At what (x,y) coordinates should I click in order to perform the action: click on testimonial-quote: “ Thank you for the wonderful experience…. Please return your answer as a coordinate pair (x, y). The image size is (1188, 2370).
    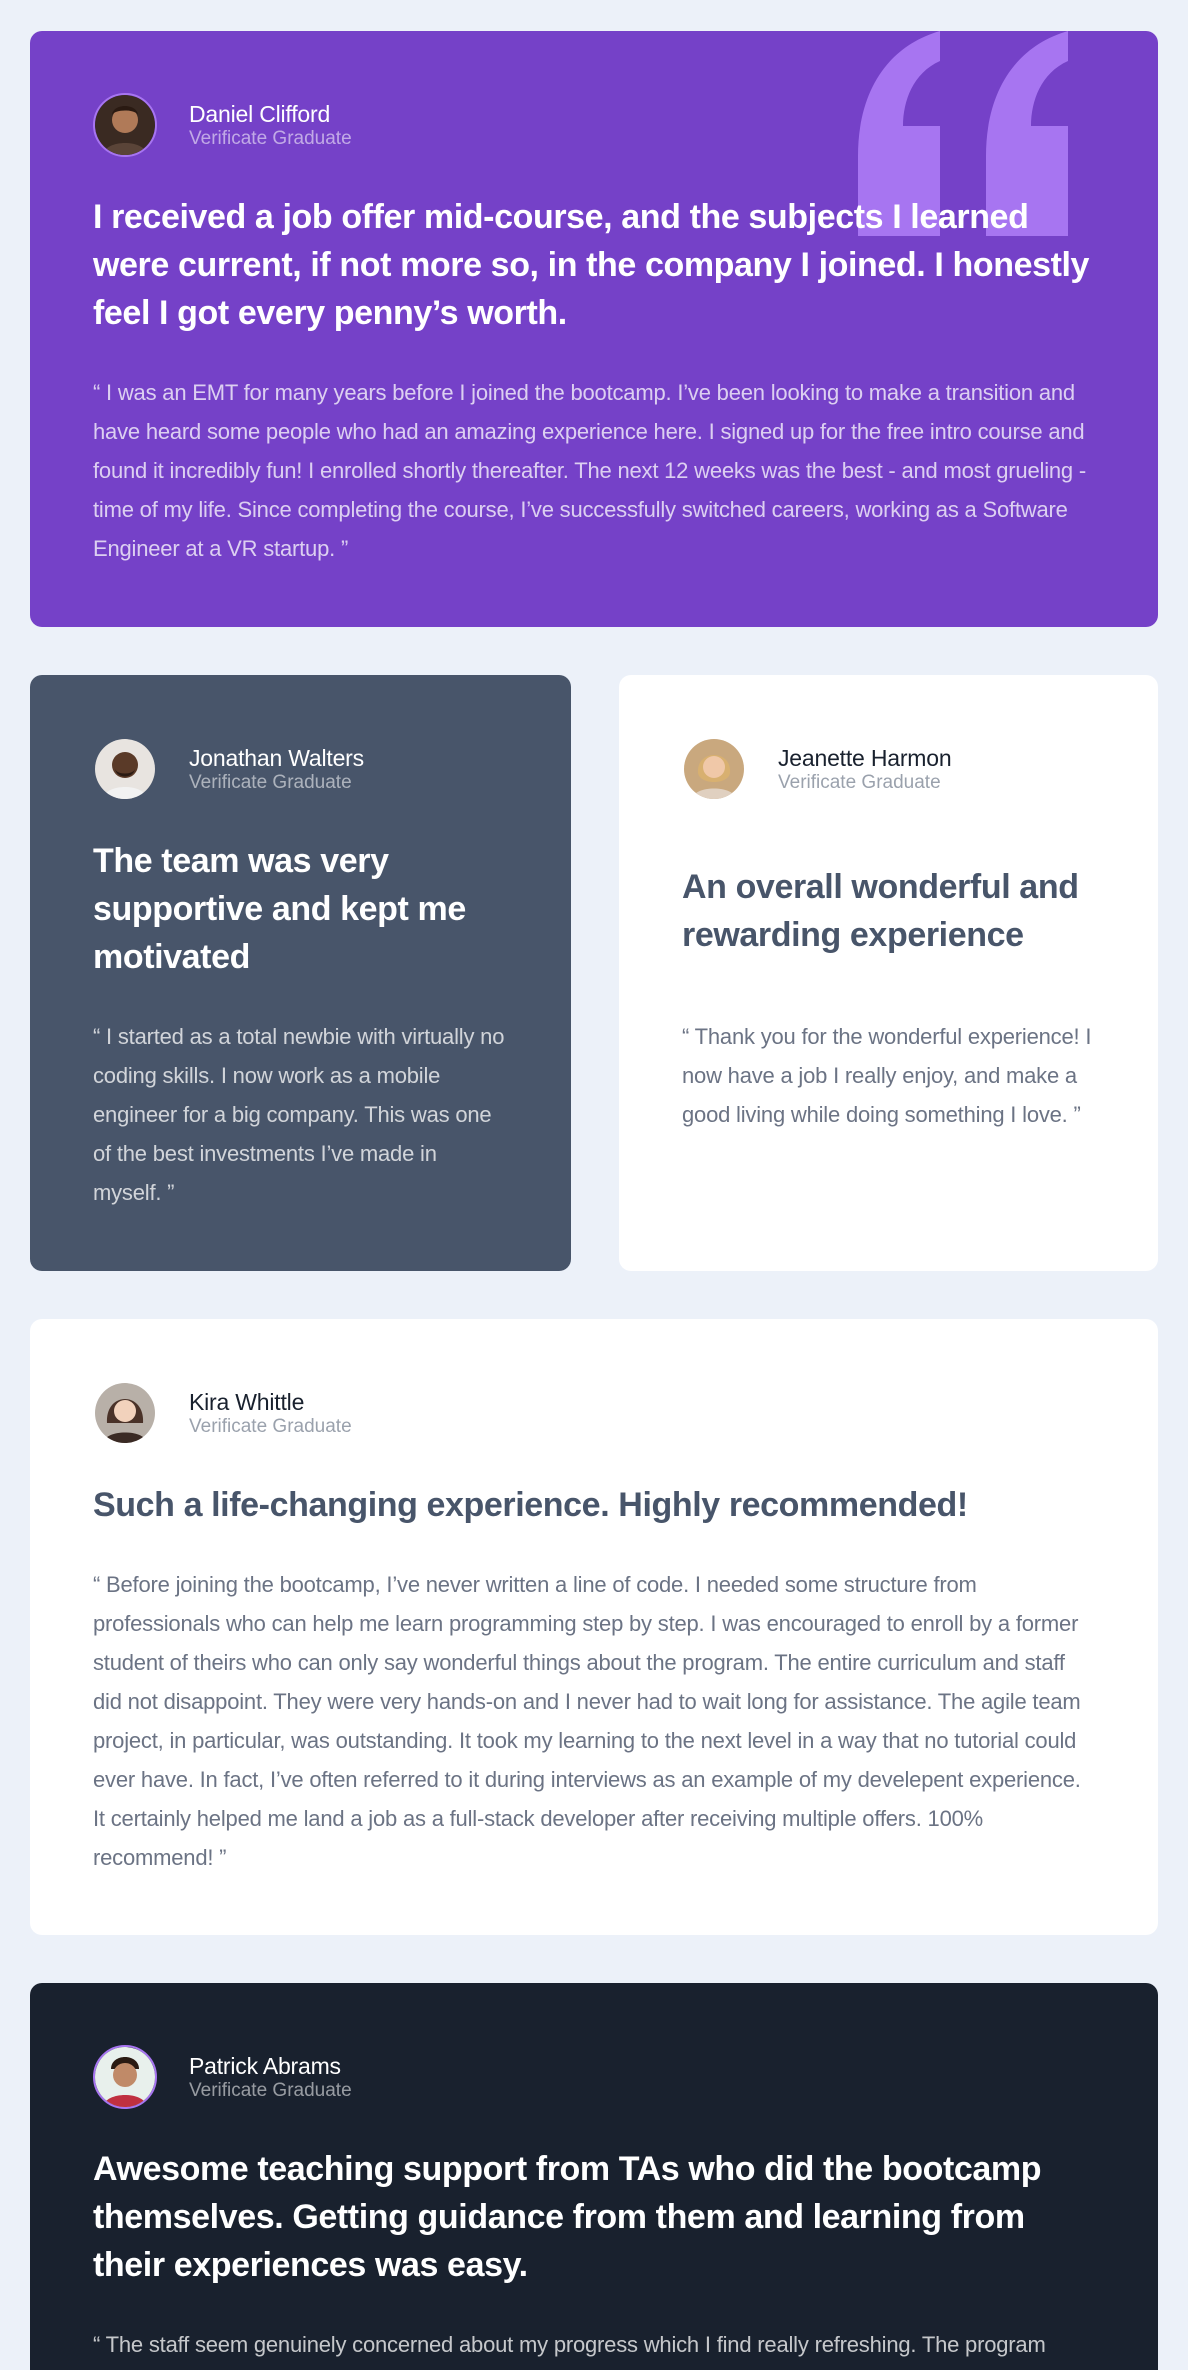
    Looking at the image, I should click on (887, 1075).